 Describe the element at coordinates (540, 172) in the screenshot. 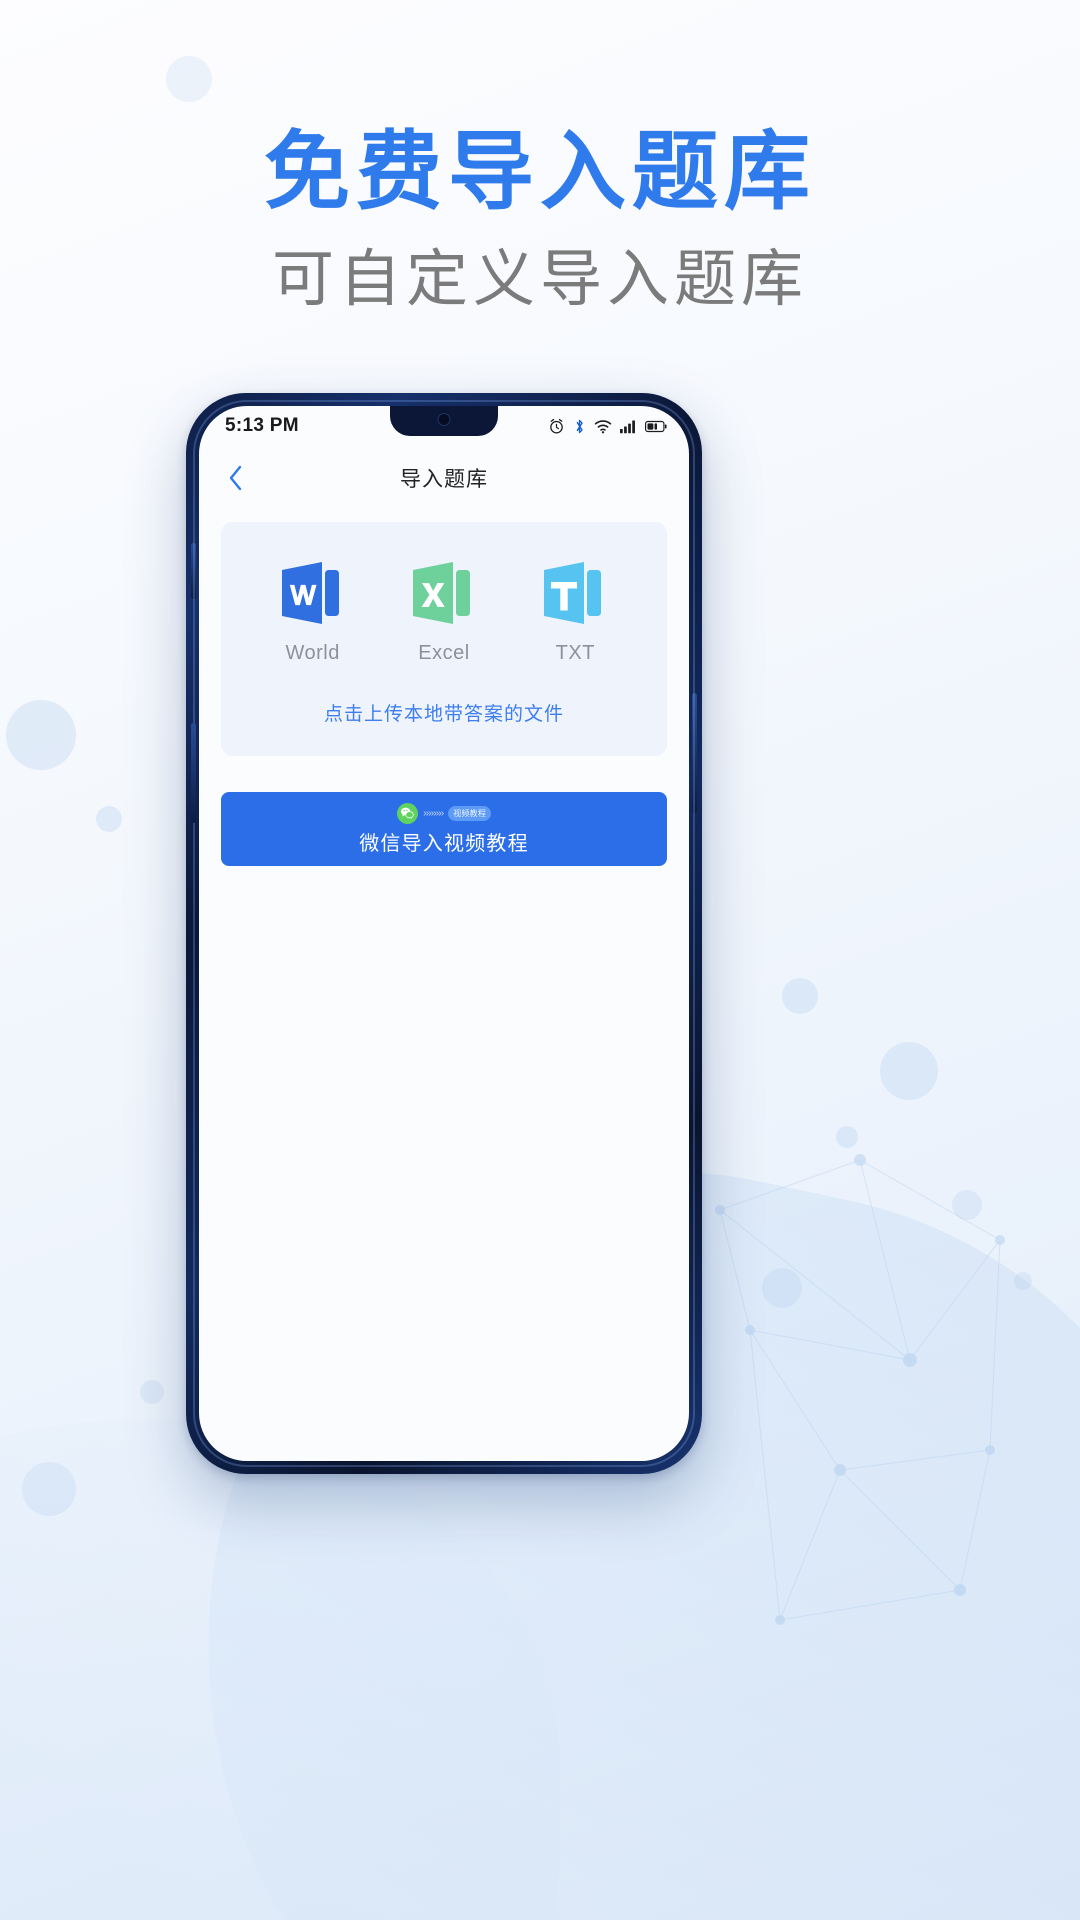

I see `promo-headline: 免费导入题库` at that location.